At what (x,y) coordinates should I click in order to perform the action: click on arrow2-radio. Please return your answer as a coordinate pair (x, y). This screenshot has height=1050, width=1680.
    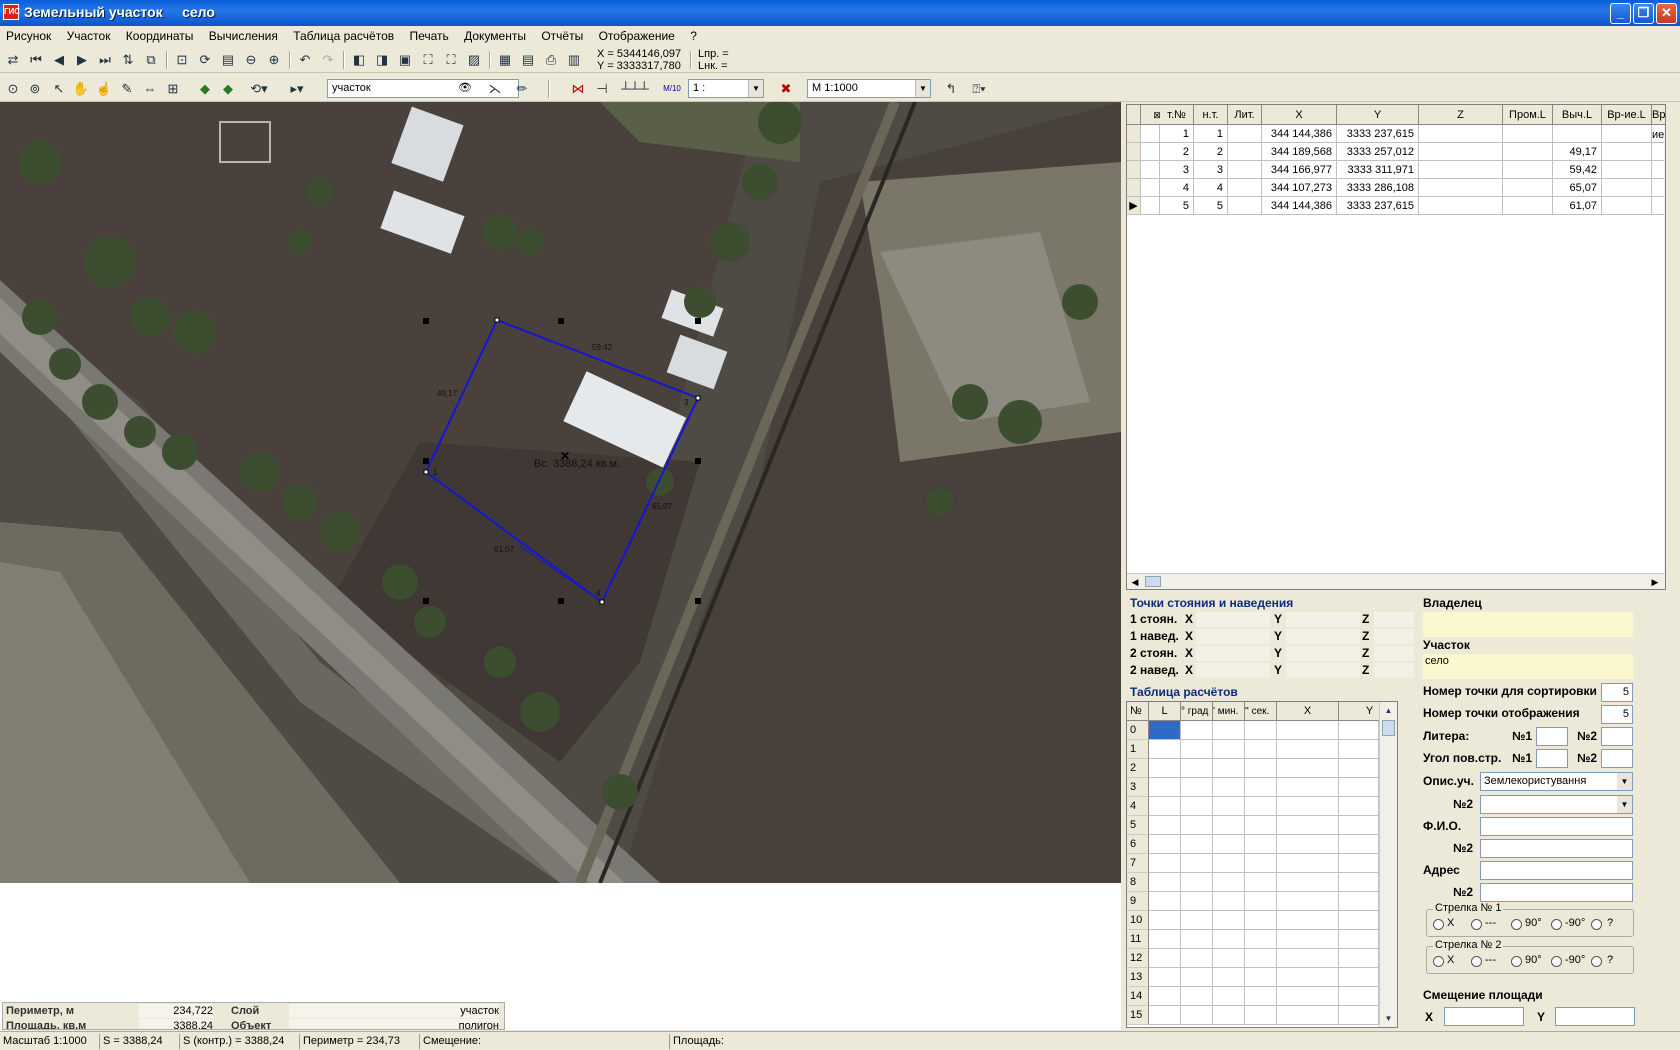
    Looking at the image, I should click on (1516, 961).